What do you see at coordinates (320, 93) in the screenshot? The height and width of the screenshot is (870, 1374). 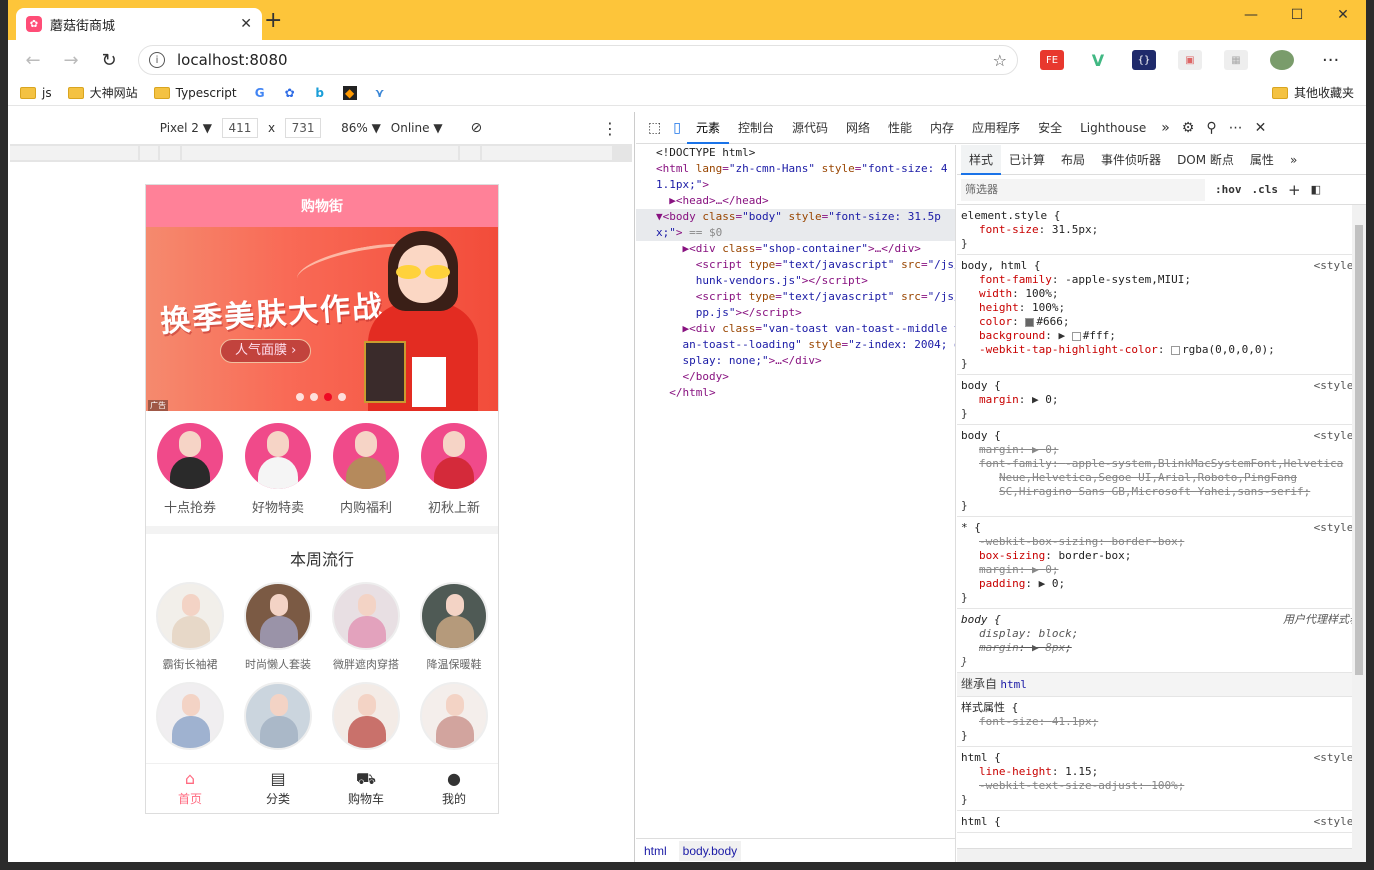 I see `bing-icon: b` at bounding box center [320, 93].